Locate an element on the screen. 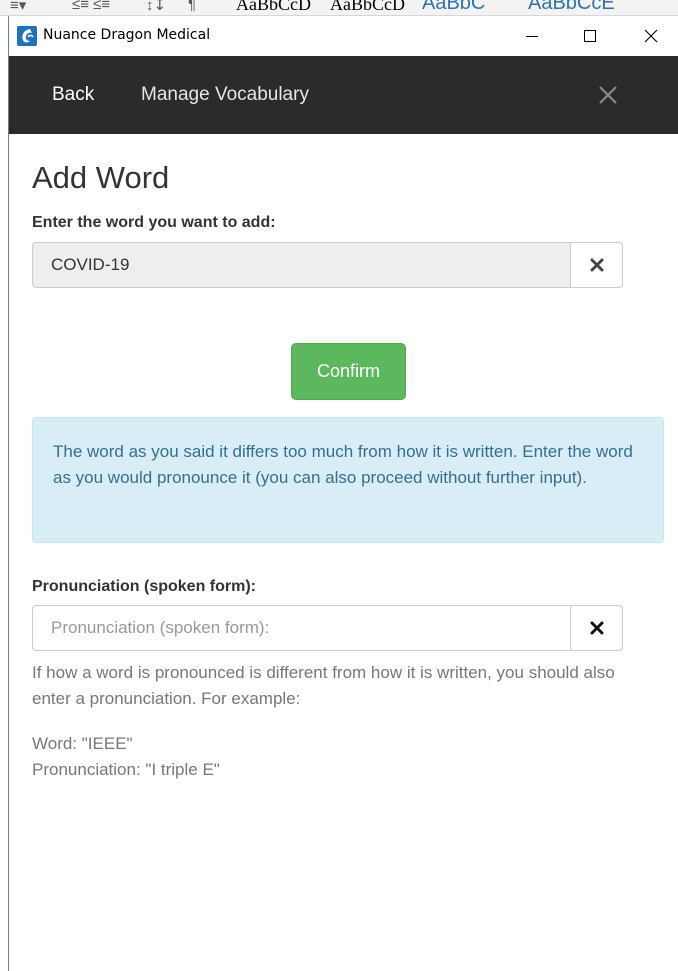  window-close-button is located at coordinates (650, 36).